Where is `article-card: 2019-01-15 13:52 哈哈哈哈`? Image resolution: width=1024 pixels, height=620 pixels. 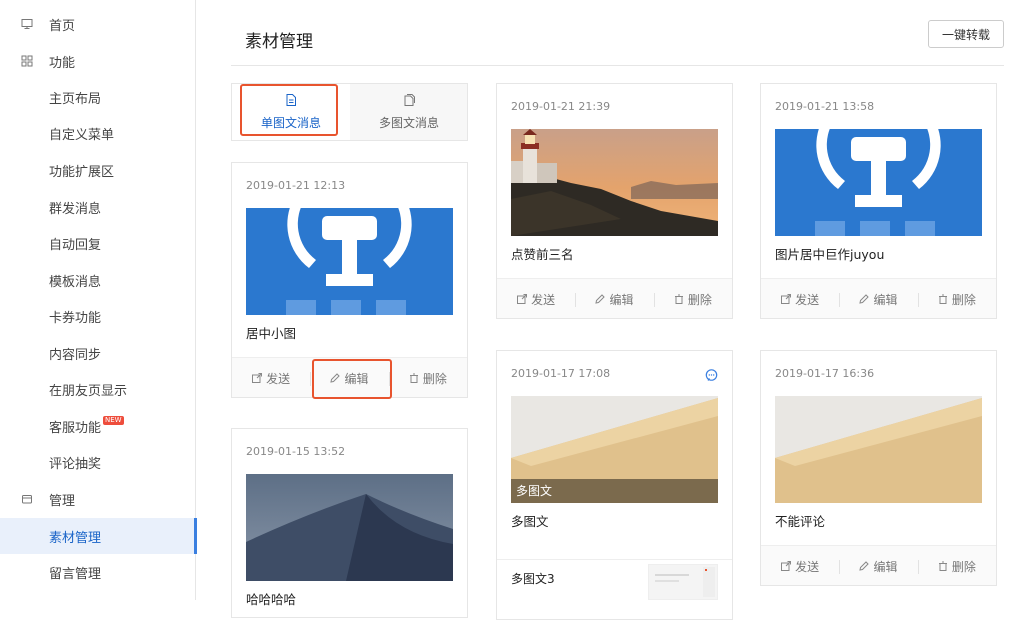
article-card: 2019-01-15 13:52 哈哈哈哈 is located at coordinates (349, 523).